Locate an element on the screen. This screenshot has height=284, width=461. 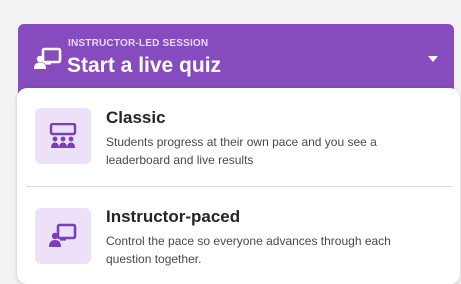
instructor-paced-title: Instructor-paced is located at coordinates (173, 216).